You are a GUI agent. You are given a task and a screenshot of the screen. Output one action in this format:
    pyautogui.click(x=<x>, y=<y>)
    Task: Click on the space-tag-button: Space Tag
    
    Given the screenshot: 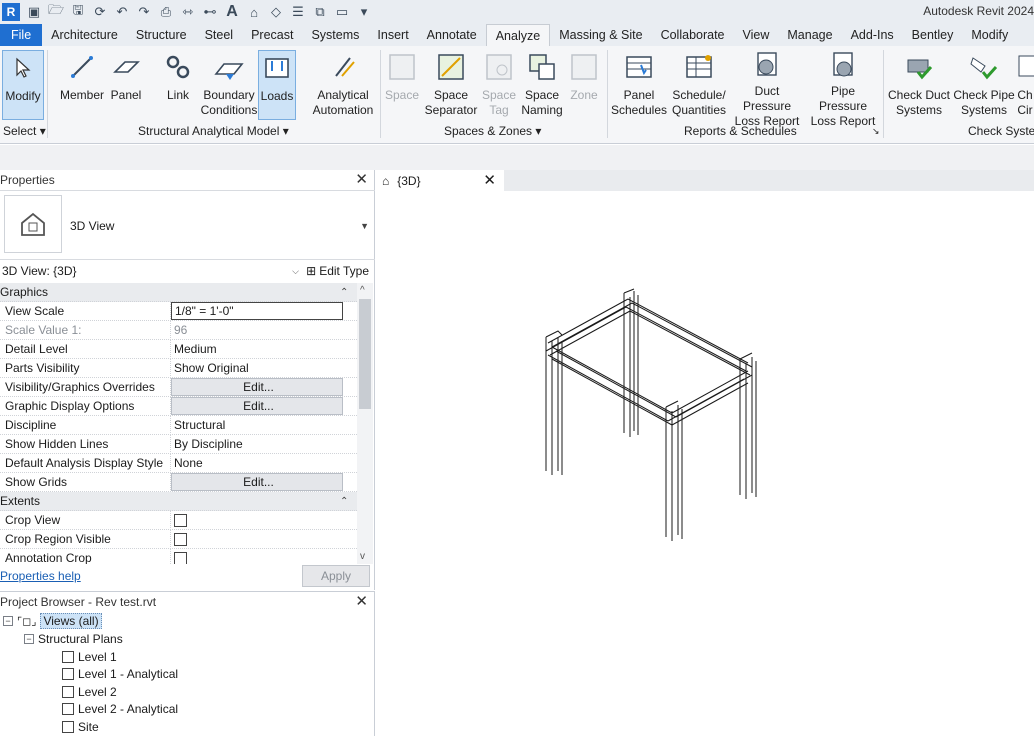 What is the action you would take?
    pyautogui.click(x=499, y=85)
    